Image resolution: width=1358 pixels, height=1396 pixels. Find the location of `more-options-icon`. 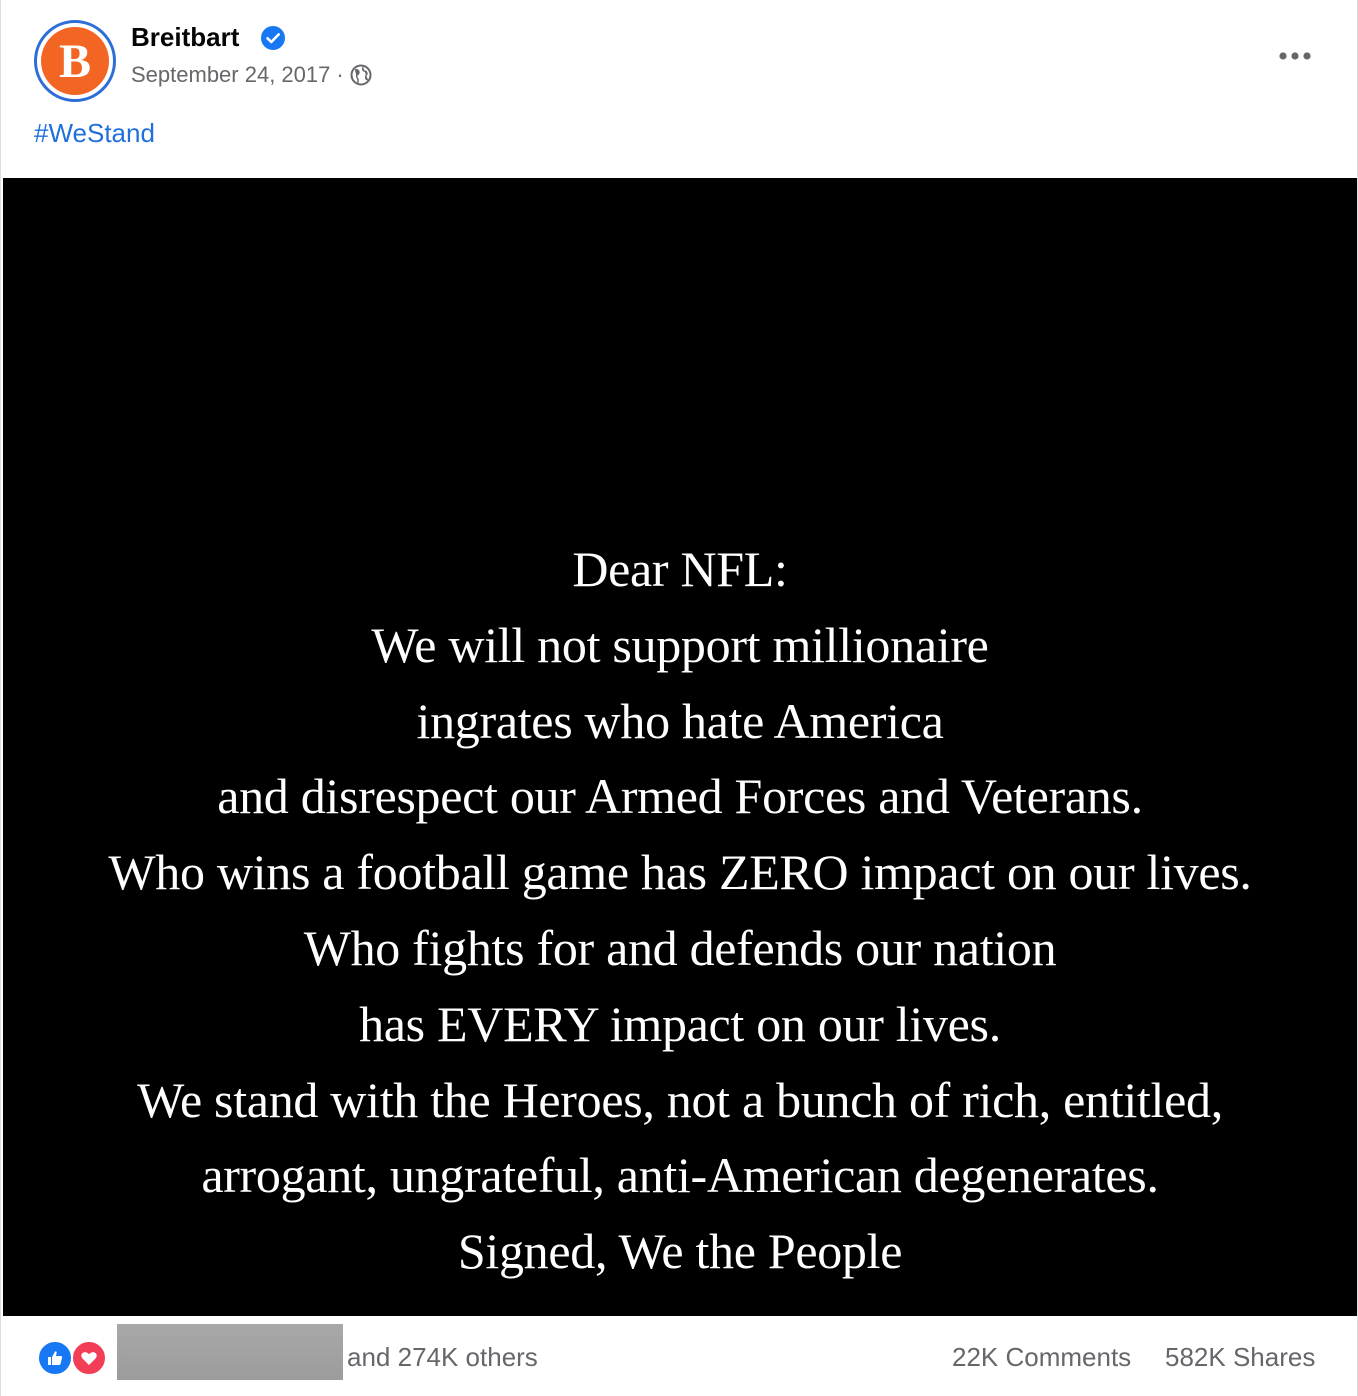

more-options-icon is located at coordinates (1295, 56).